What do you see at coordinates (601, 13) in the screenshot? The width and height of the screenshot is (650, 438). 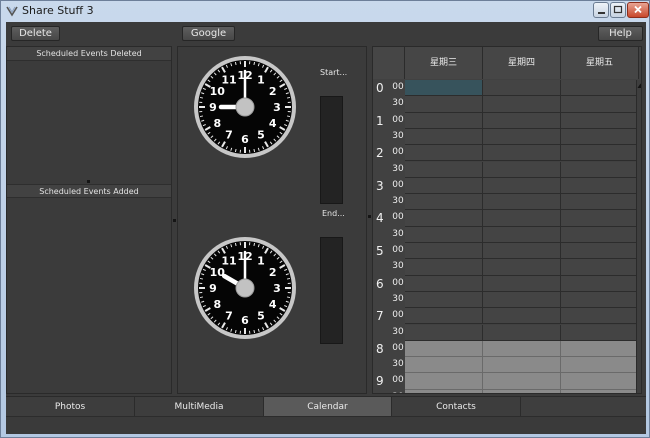 I see `minimize-icon` at bounding box center [601, 13].